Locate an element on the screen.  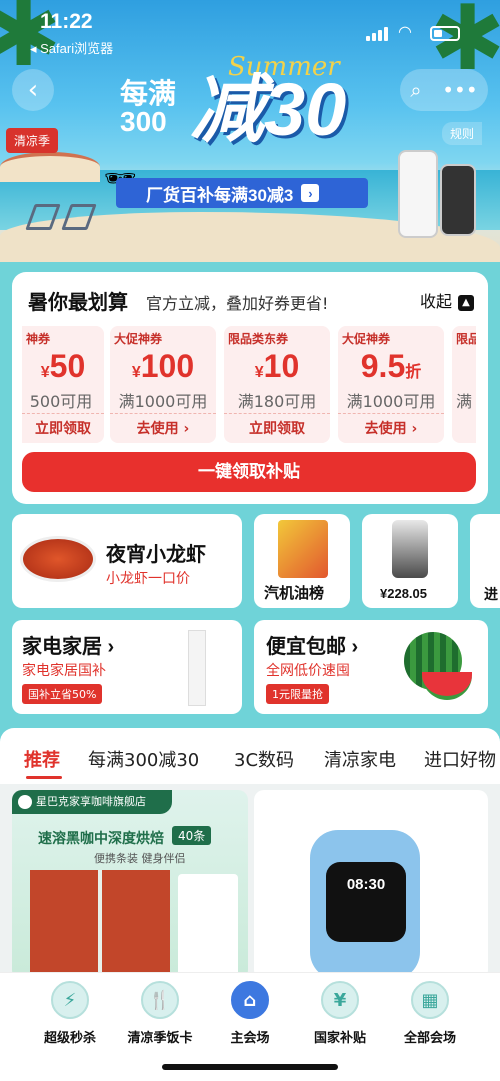
coupon-card: 限品 满 is located at coordinates (464, 384).